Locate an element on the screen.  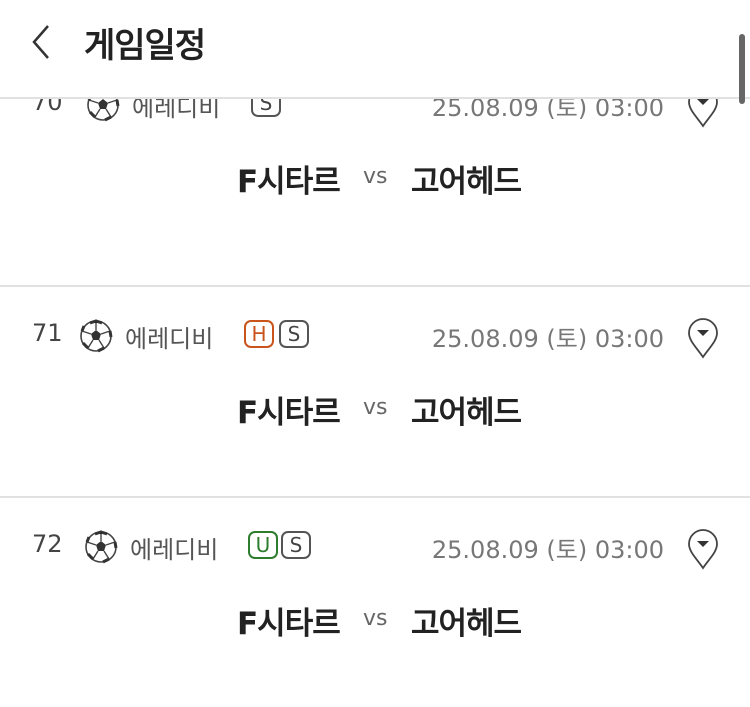
badge-handicap: H is located at coordinates (259, 334).